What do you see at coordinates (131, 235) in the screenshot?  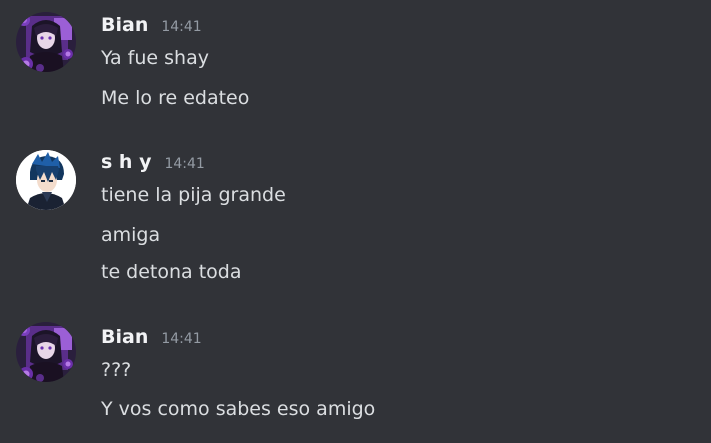 I see `message-text: amiga` at bounding box center [131, 235].